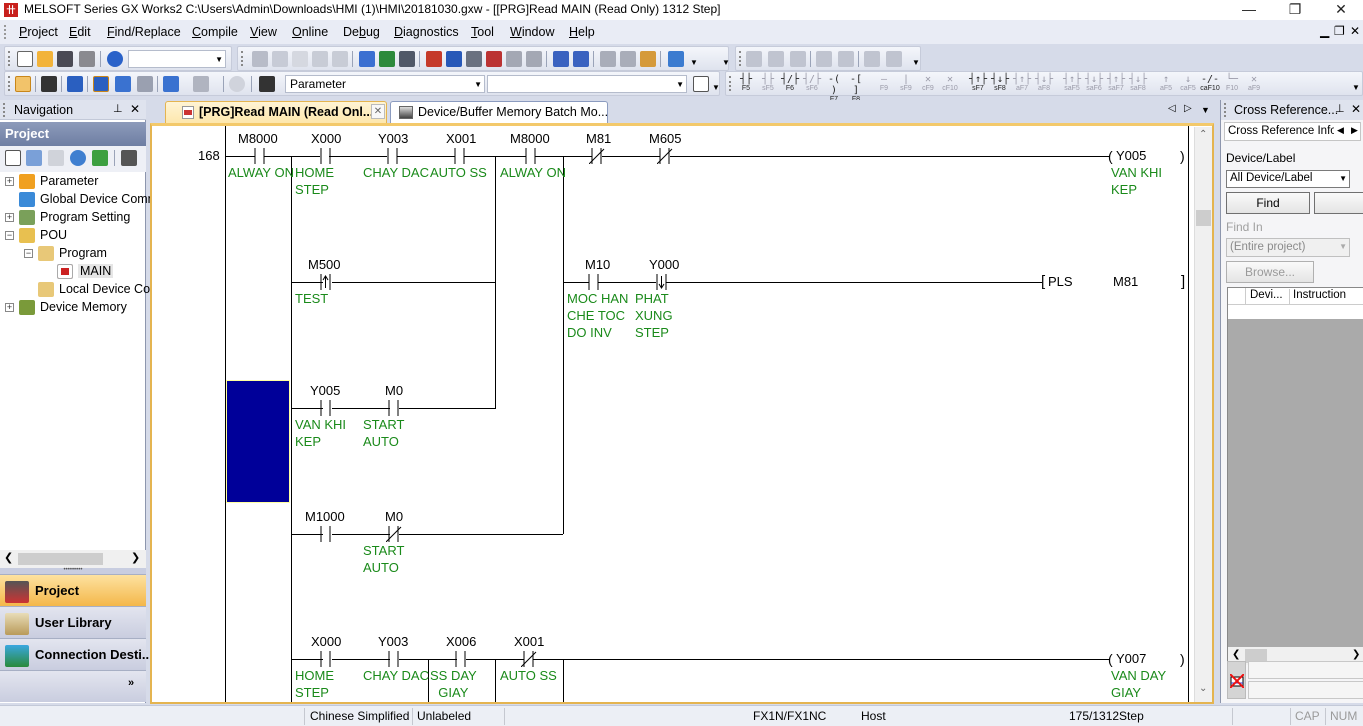 The image size is (1363, 726). What do you see at coordinates (812, 84) in the screenshot?
I see `ladder-key-sf6: ┤/├ sF6` at bounding box center [812, 84].